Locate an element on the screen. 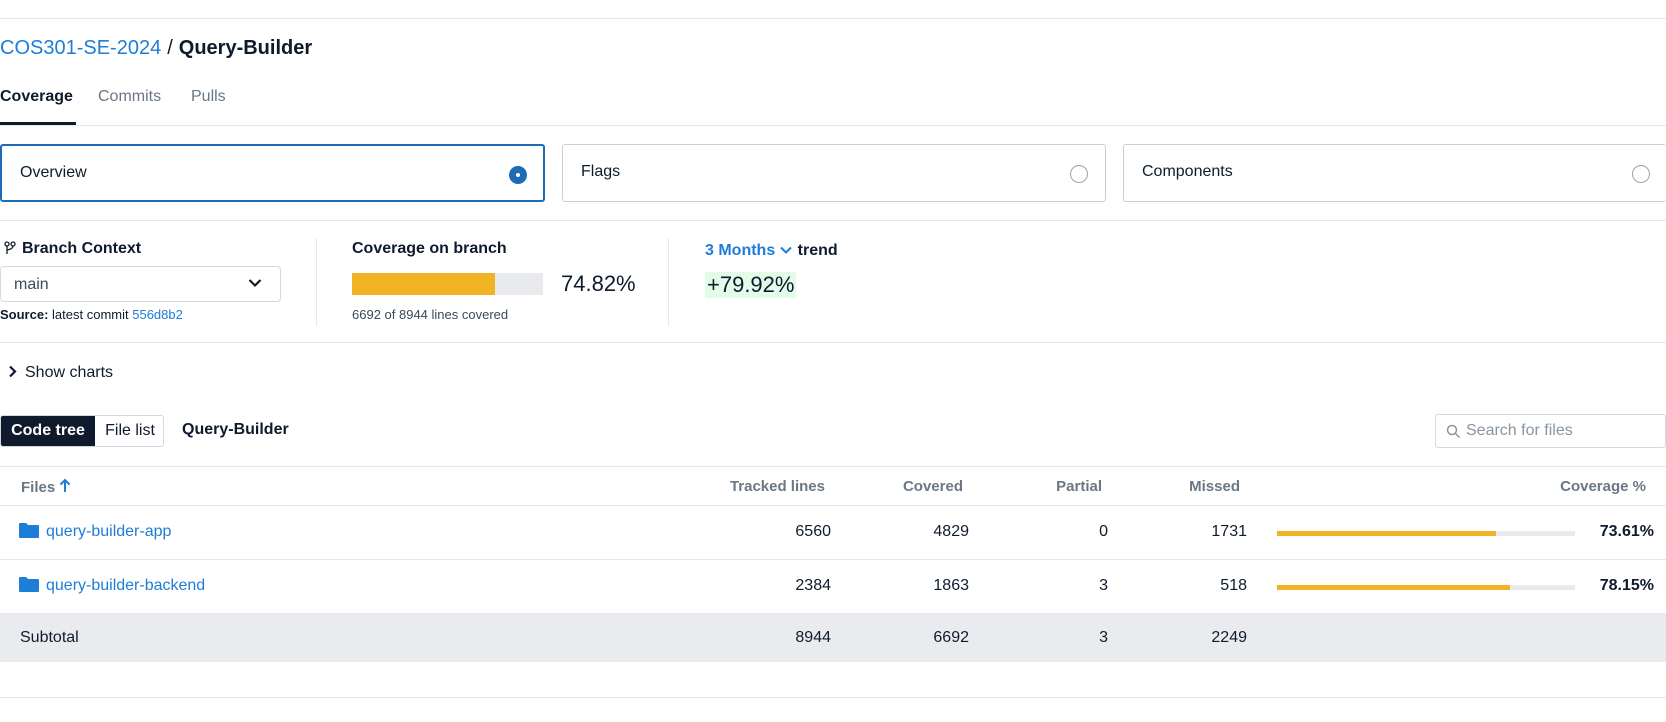 The width and height of the screenshot is (1666, 722). directory-link: query-builder-app is located at coordinates (94, 531).